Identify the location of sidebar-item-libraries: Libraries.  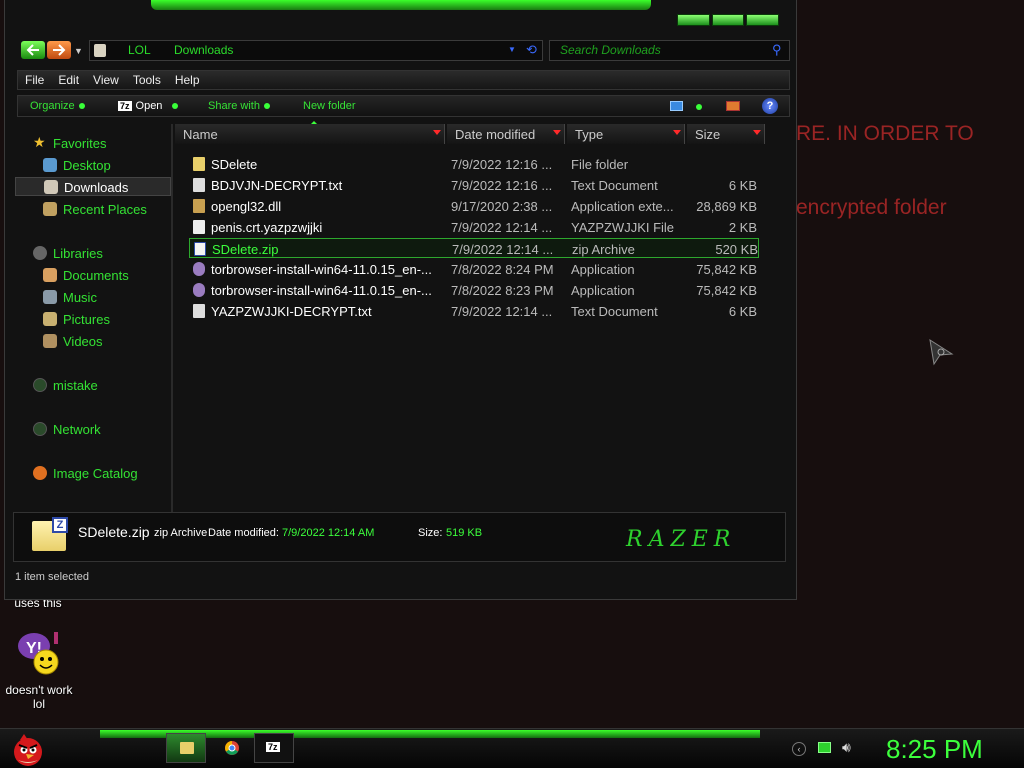
(93, 253).